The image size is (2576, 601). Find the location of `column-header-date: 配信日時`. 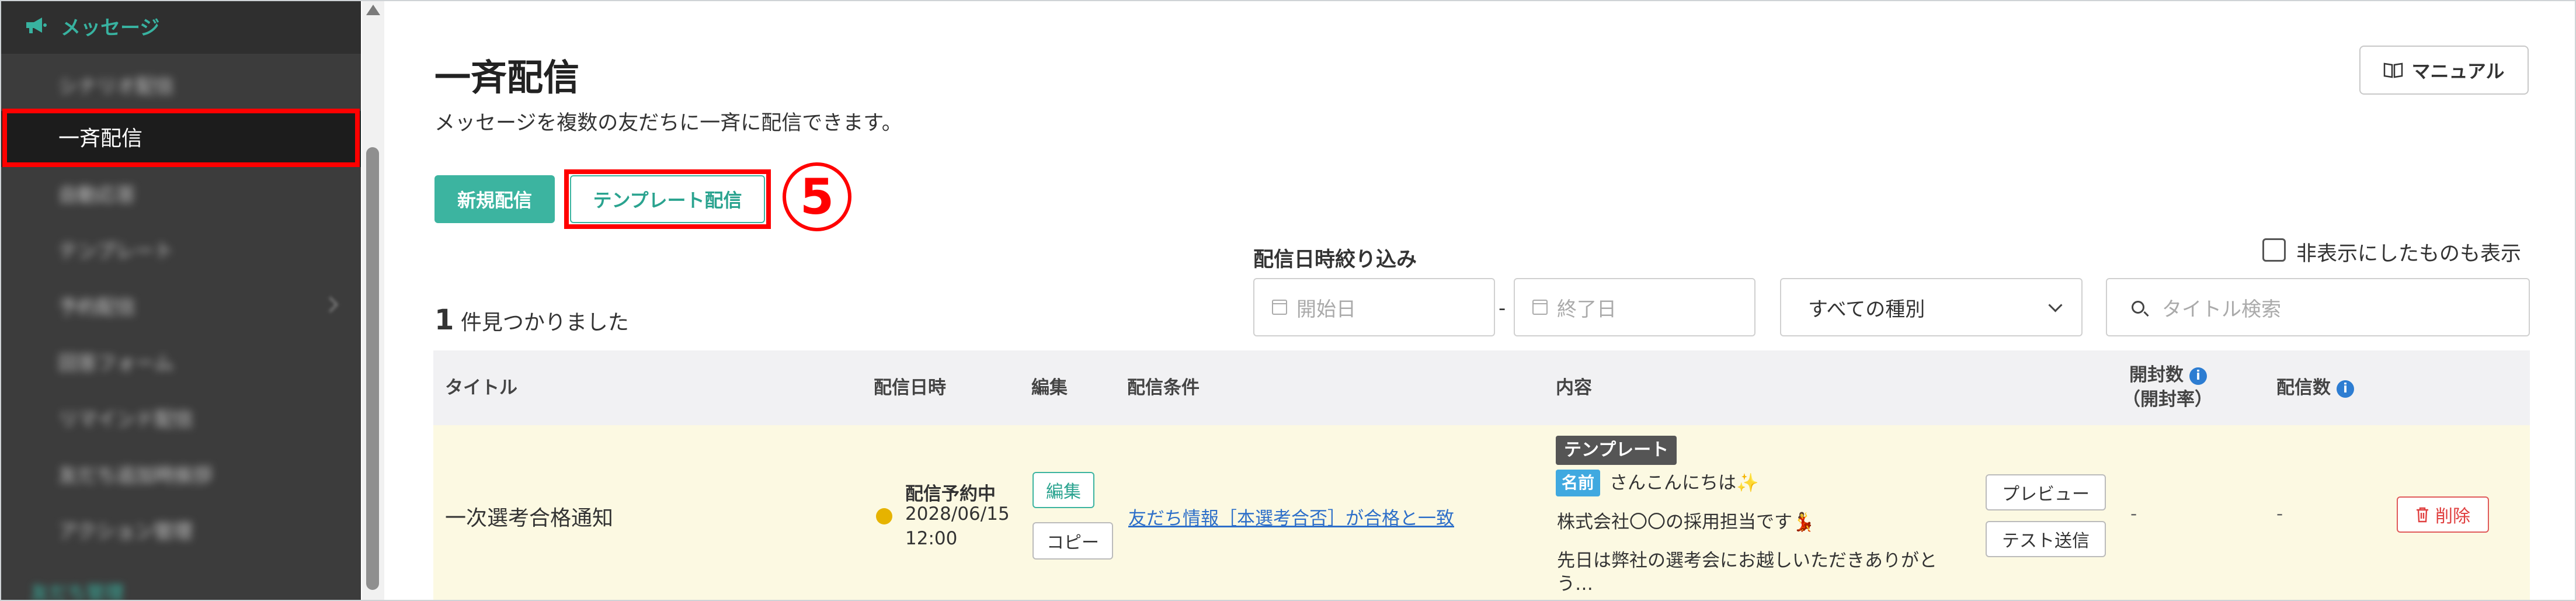

column-header-date: 配信日時 is located at coordinates (910, 387).